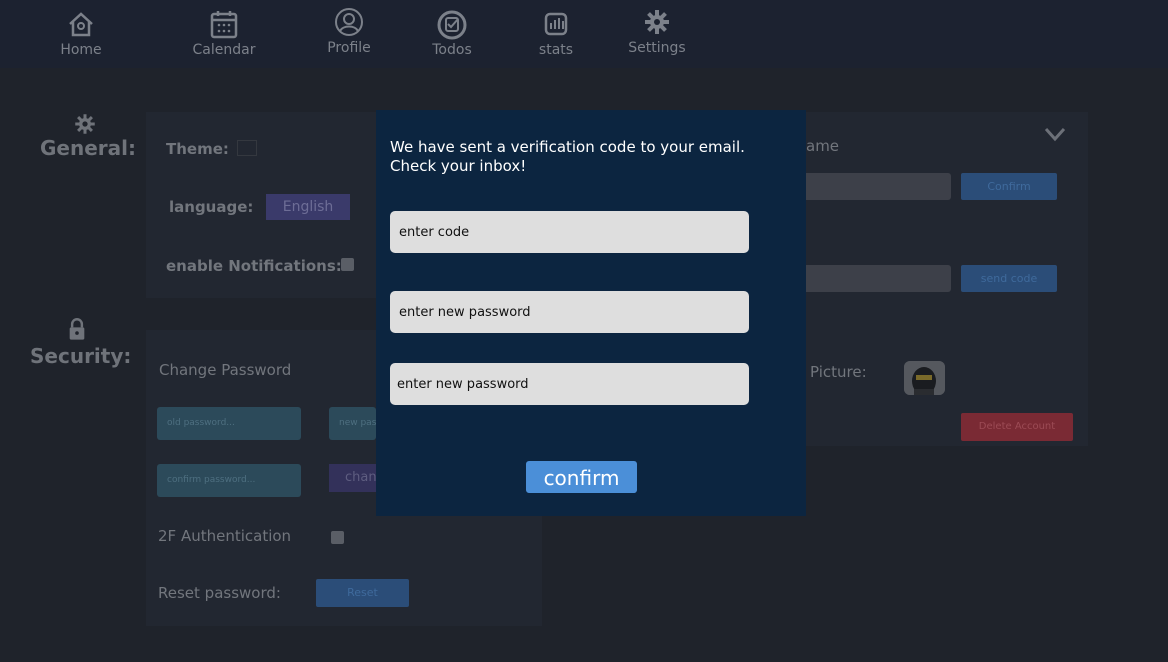 This screenshot has width=1168, height=662. I want to click on nav-home: Home, so click(81, 33).